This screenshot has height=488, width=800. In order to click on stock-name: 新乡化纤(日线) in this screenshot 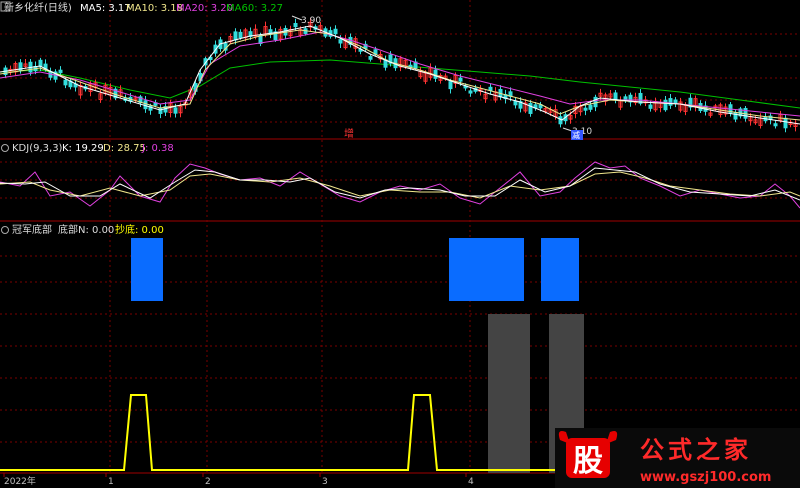, I will do `click(38, 7)`.